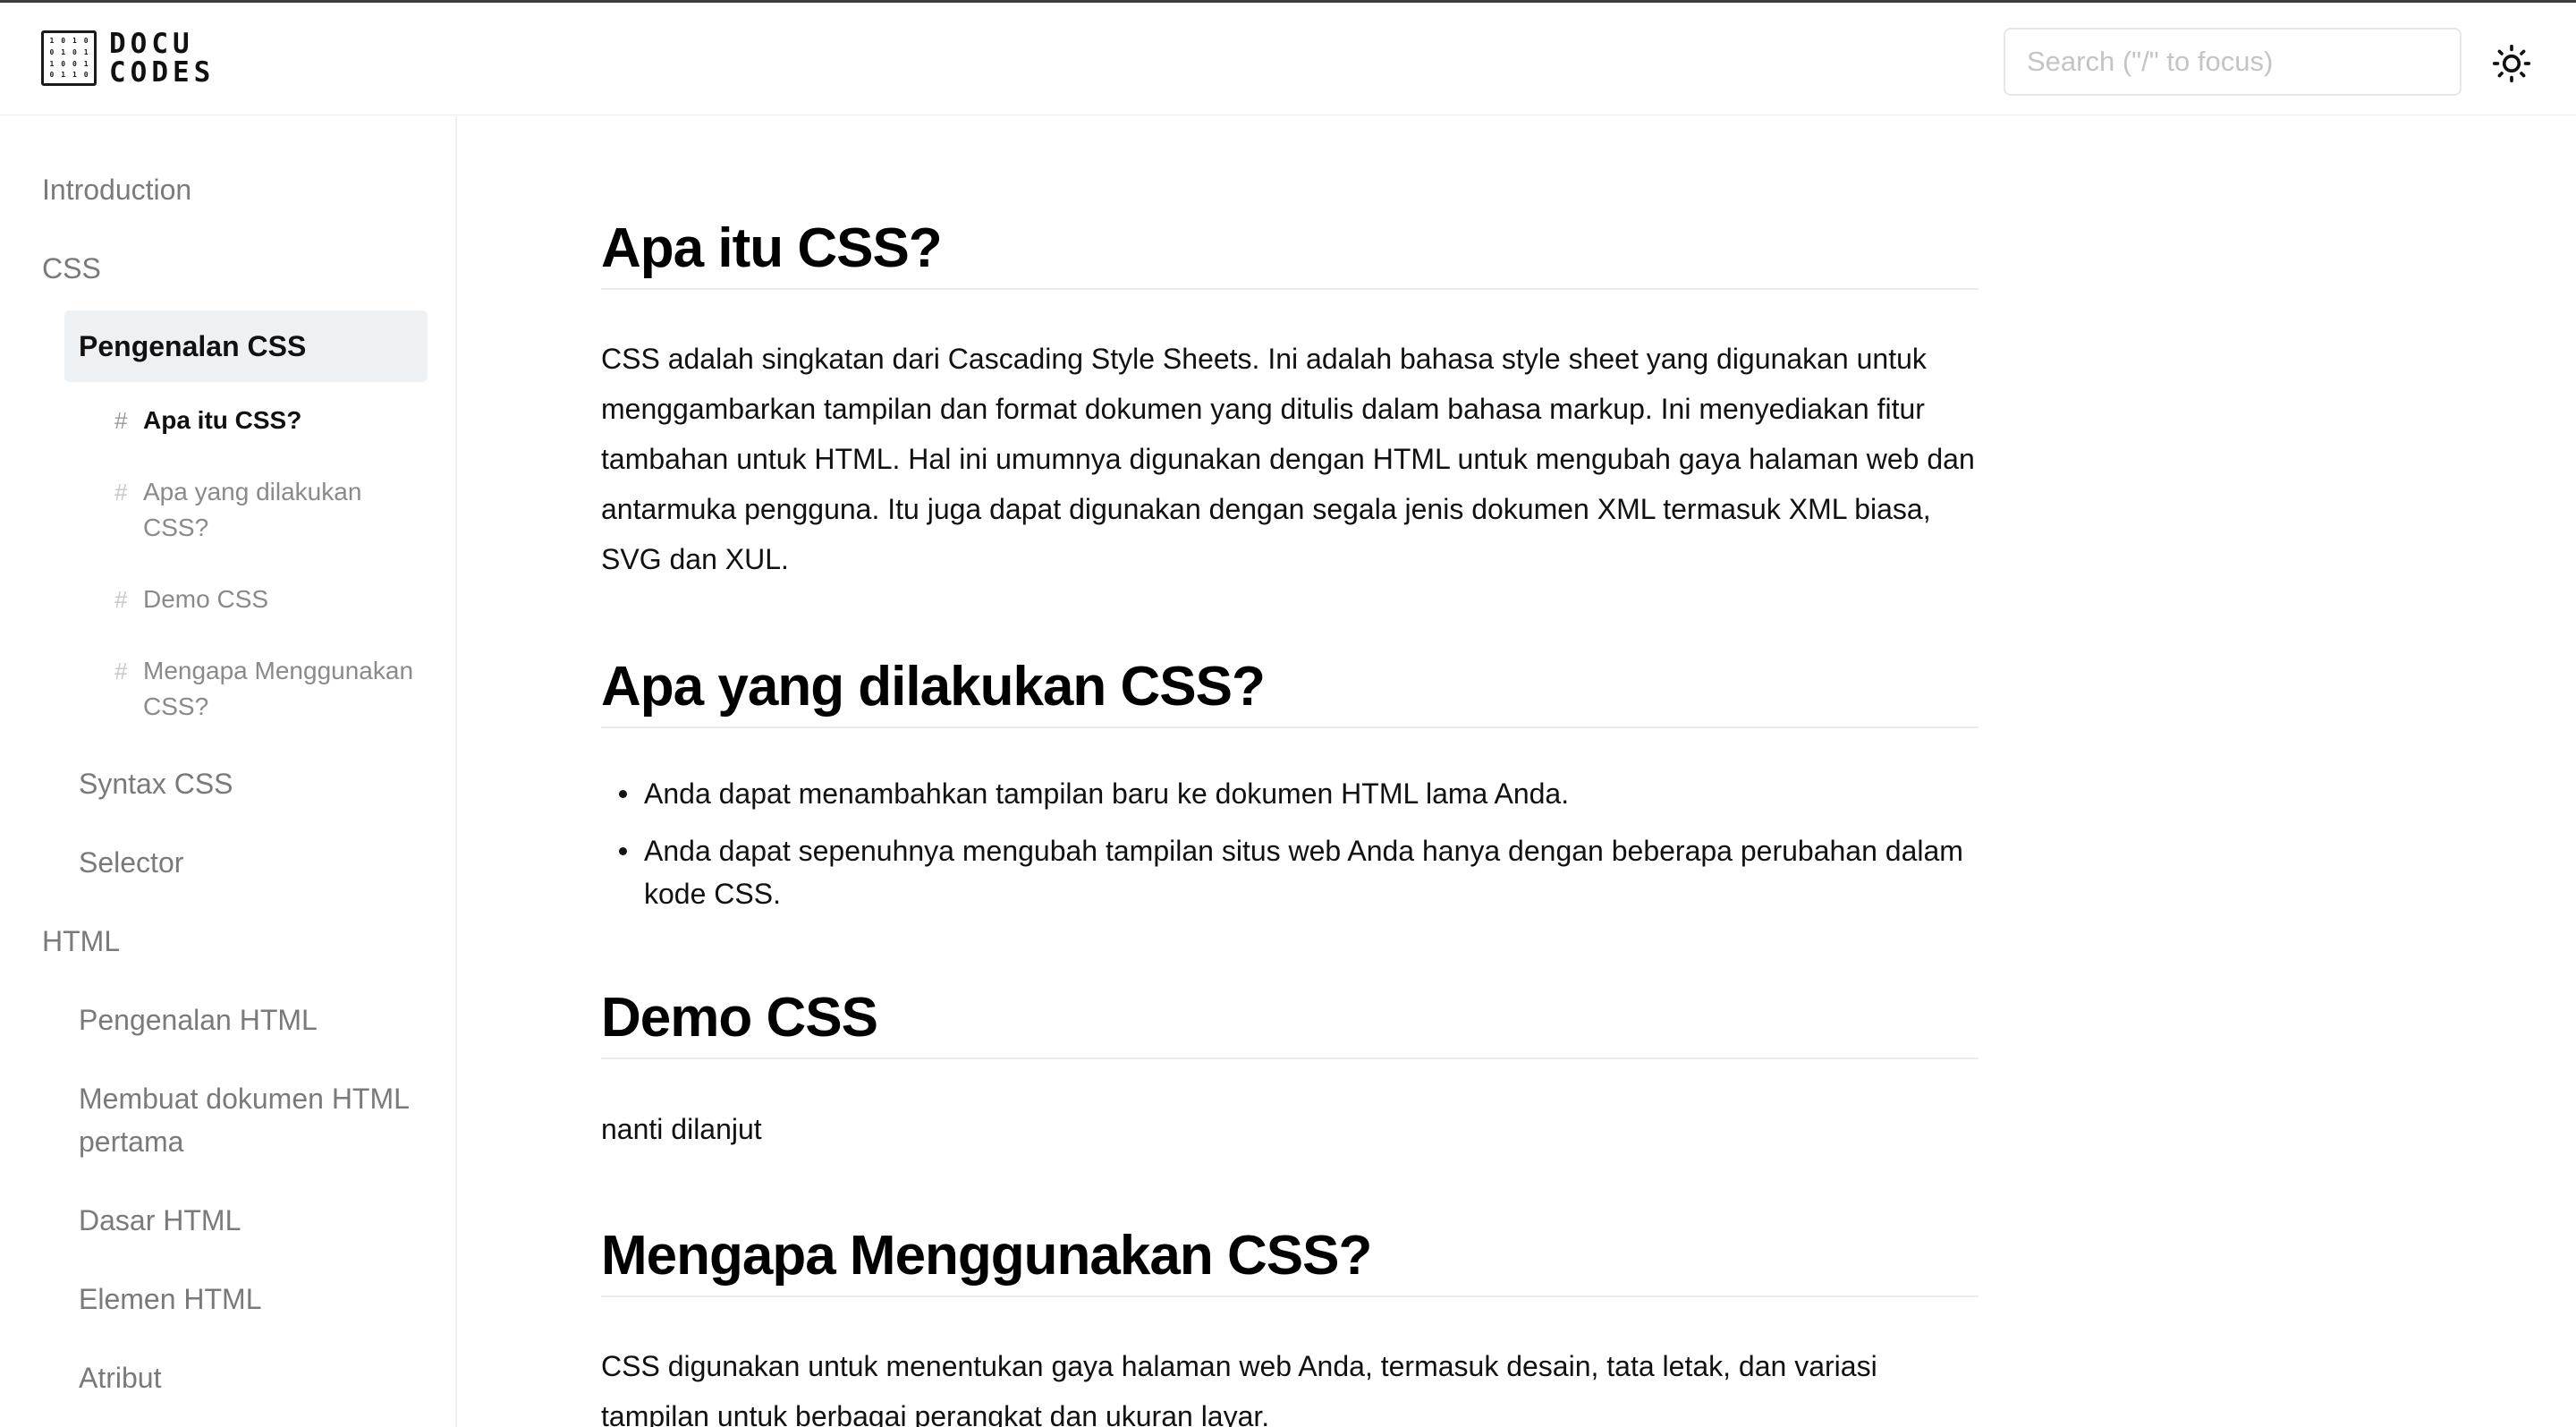 The height and width of the screenshot is (1427, 2576). I want to click on toc-item-mengapa-menggunakan-css: # Mengapa Menggunakan CSS?, so click(266, 689).